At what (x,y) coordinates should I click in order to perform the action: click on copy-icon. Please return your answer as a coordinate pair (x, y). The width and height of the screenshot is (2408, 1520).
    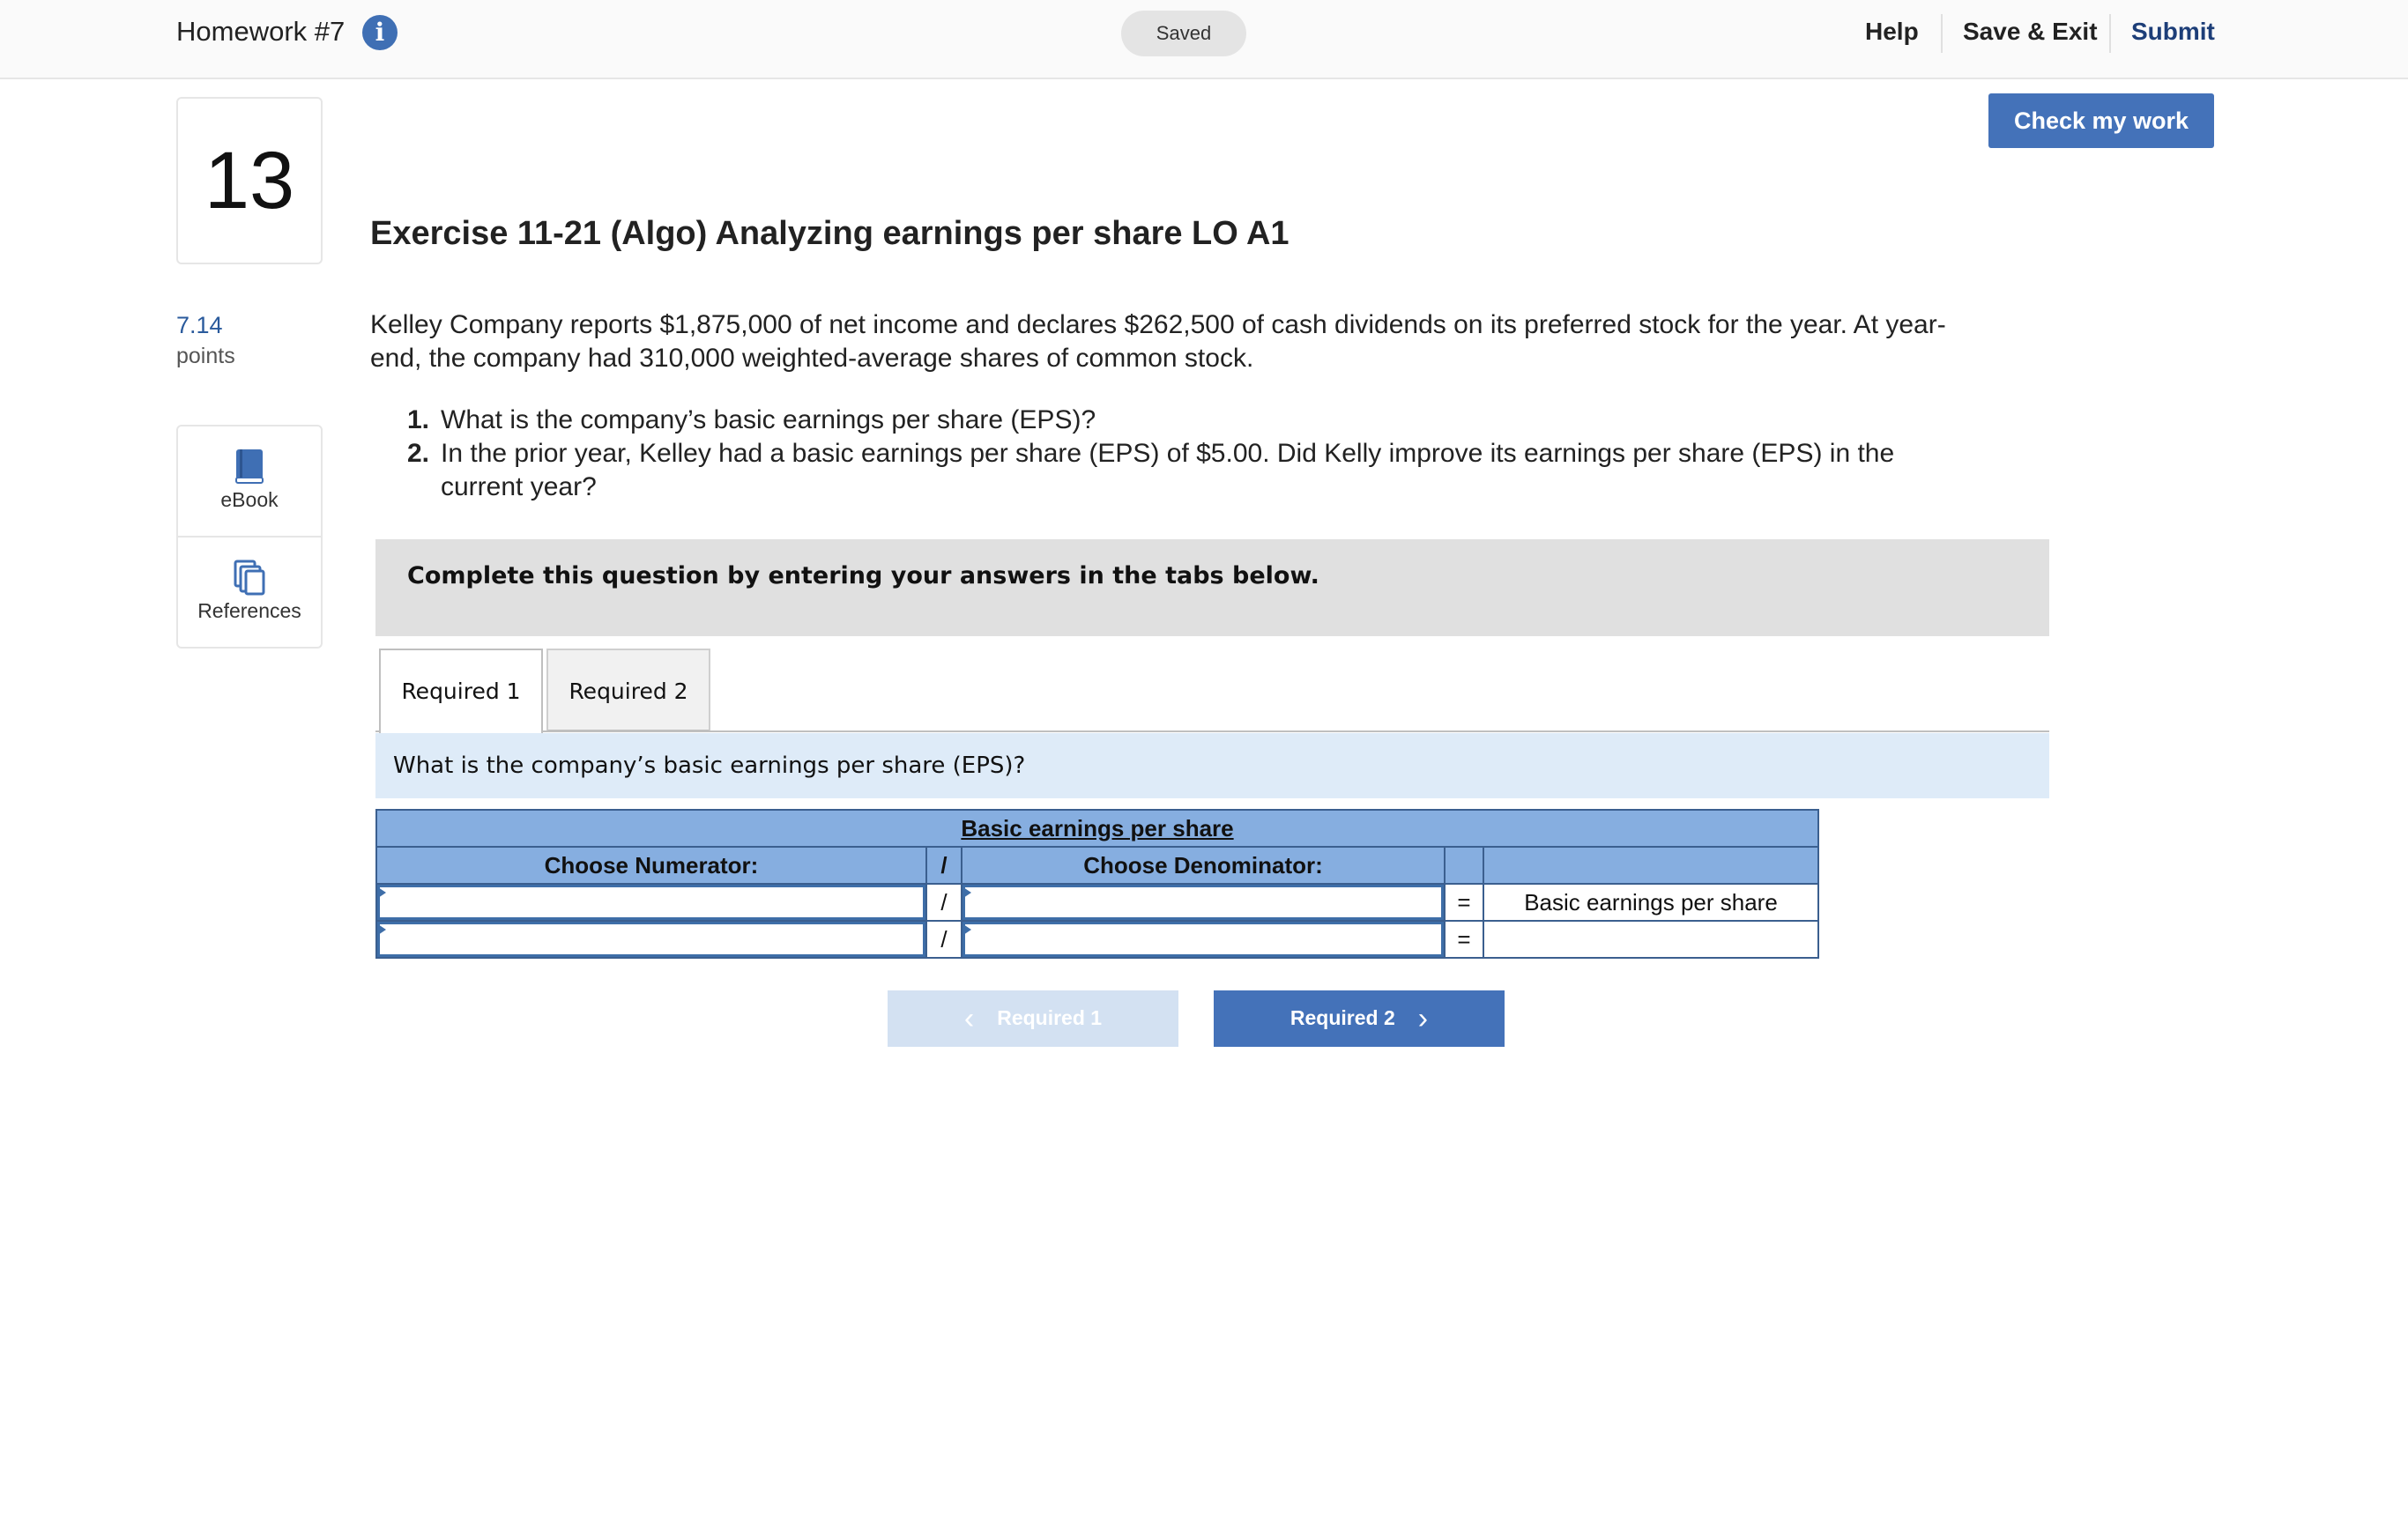
    Looking at the image, I should click on (249, 578).